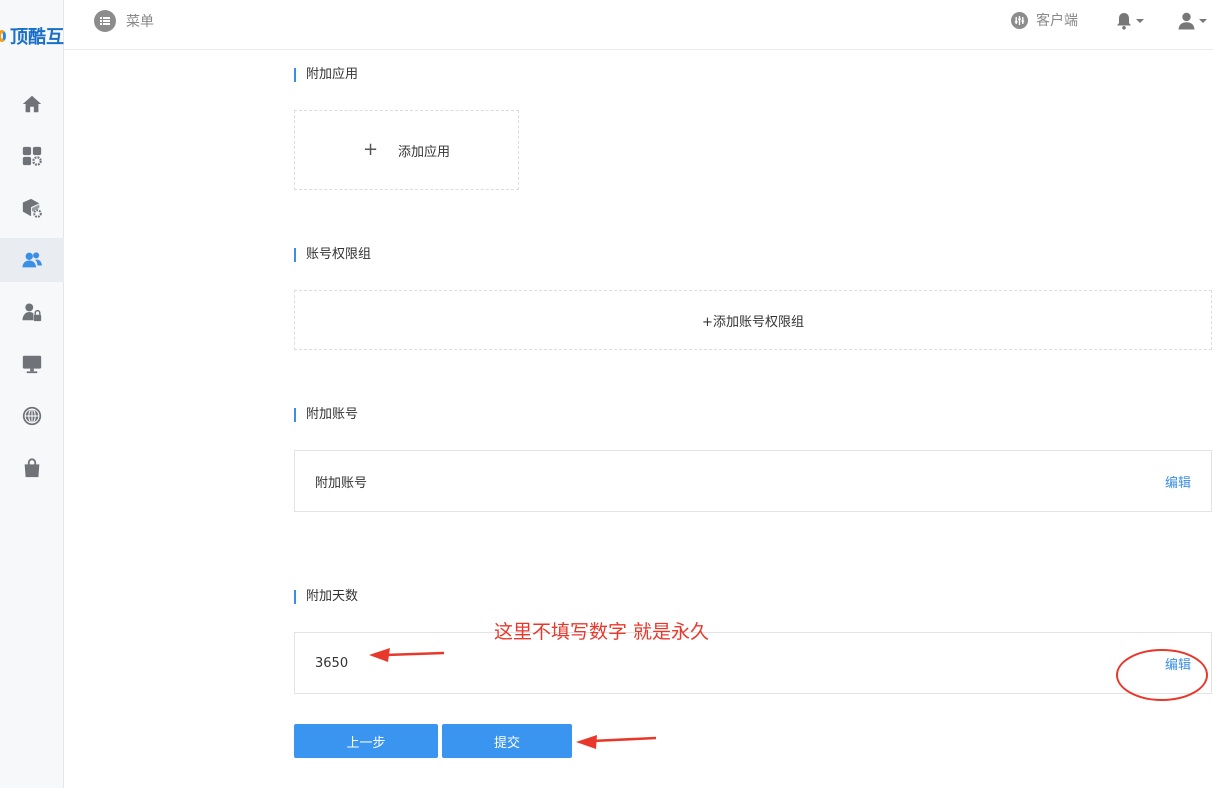  What do you see at coordinates (3, 36) in the screenshot?
I see `logo-mark-icon` at bounding box center [3, 36].